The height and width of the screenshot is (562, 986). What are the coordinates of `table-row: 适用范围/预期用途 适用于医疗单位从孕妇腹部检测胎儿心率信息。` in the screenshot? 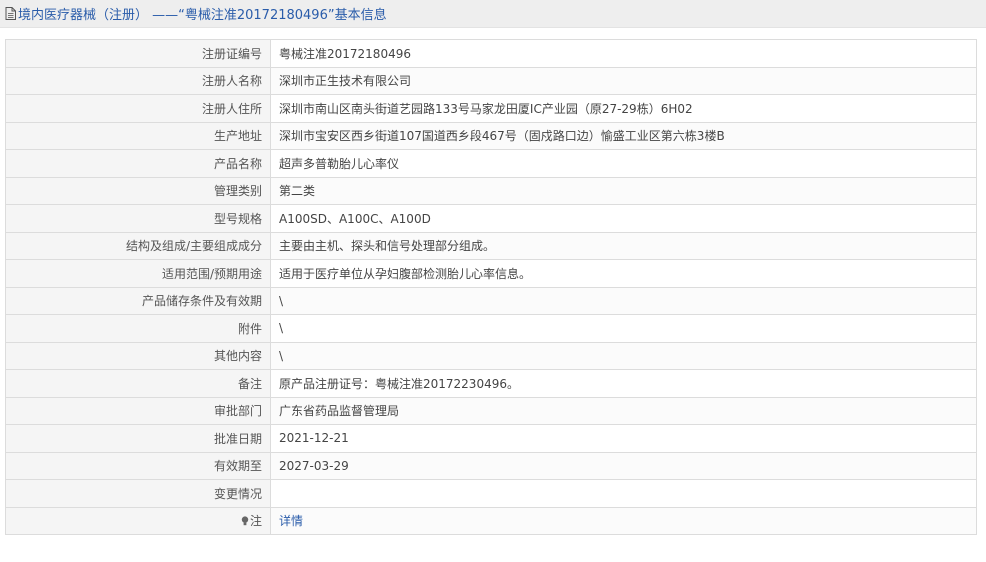 It's located at (491, 273).